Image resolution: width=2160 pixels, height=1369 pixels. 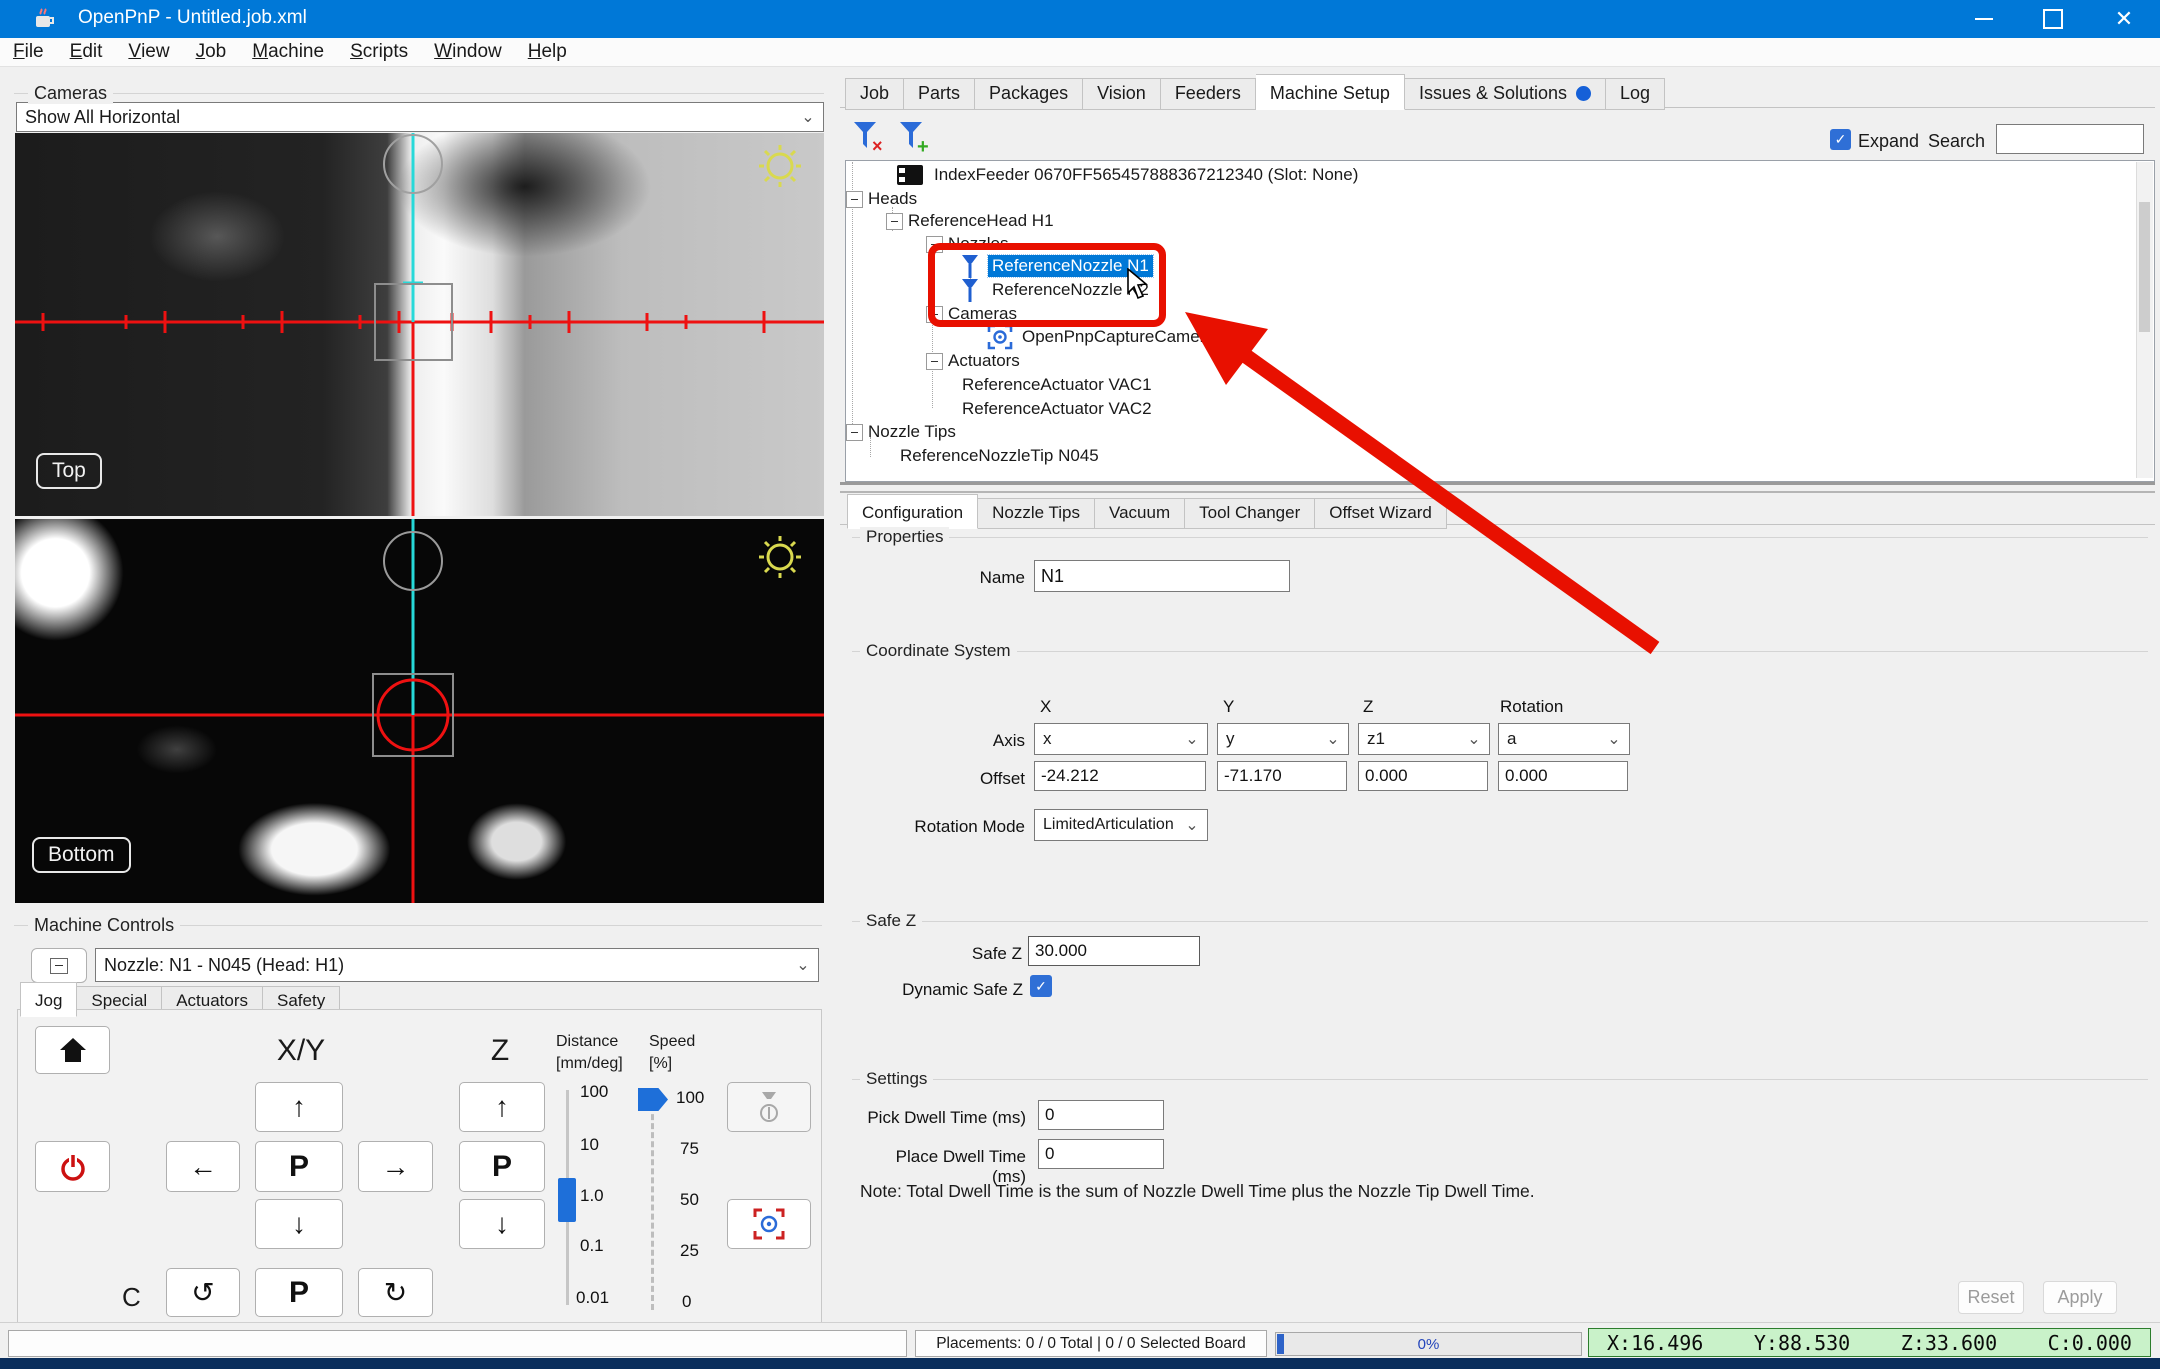 What do you see at coordinates (420, 117) in the screenshot?
I see `camera-view-select: Show All Horizontal ⌄` at bounding box center [420, 117].